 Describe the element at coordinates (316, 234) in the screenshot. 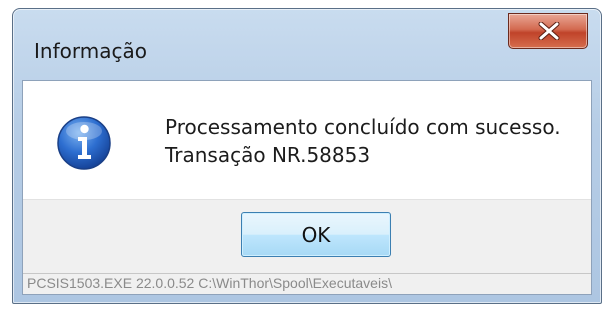

I see `ok-button: OK` at that location.